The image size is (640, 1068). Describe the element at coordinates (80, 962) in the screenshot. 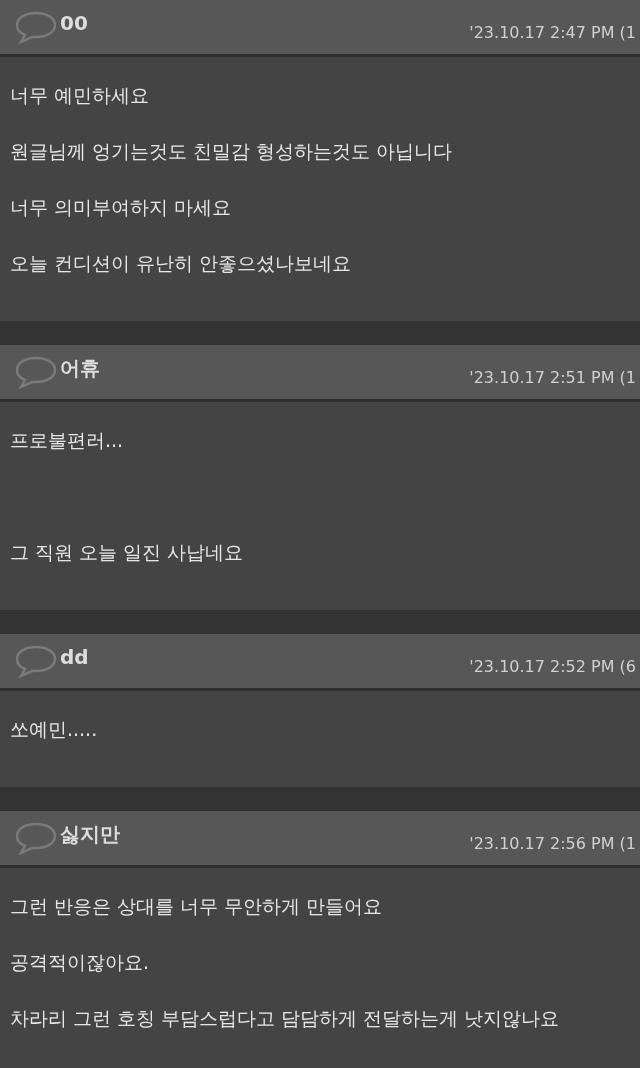

I see `comment-text: 공격적이잖아요.` at that location.